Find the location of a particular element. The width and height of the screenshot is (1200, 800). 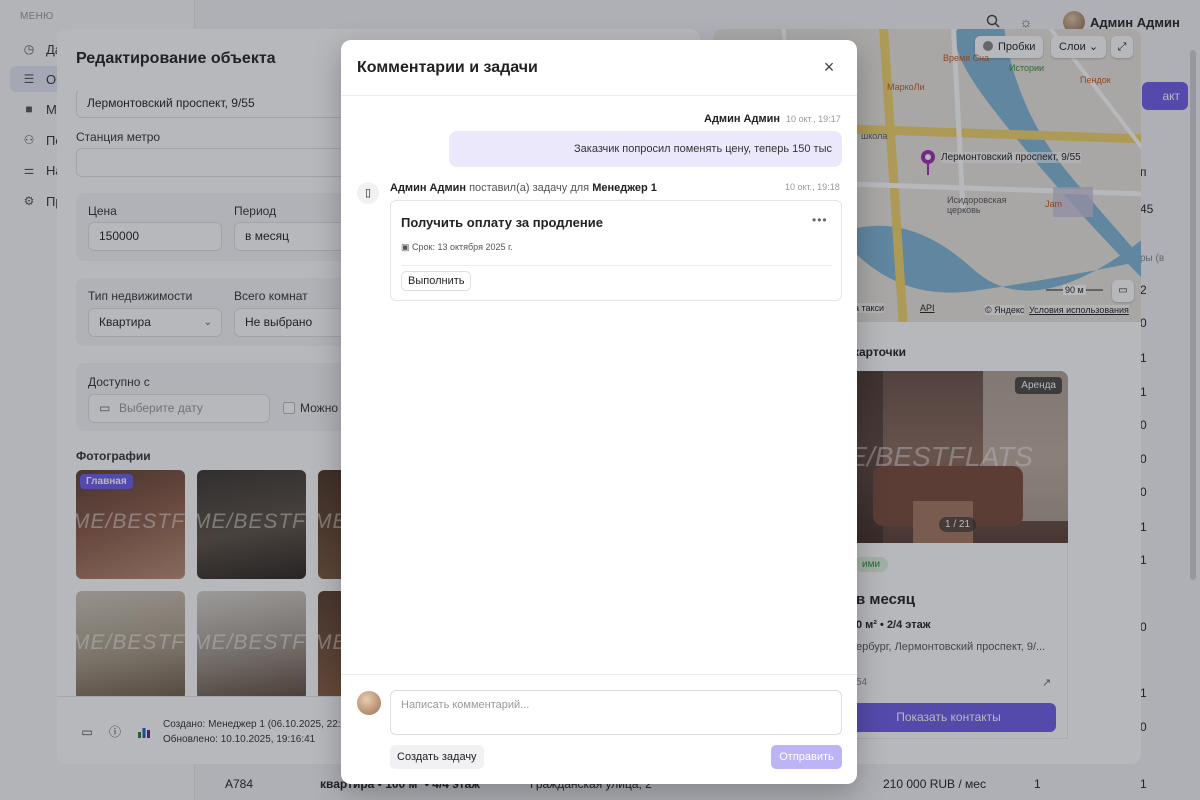

task-title: Получить оплату за продление is located at coordinates (502, 222).